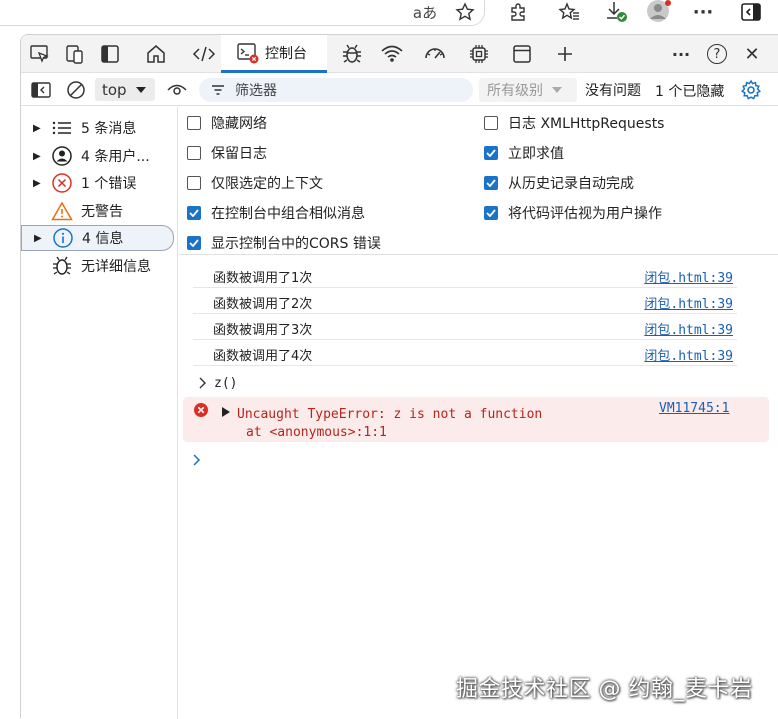 Image resolution: width=778 pixels, height=719 pixels. What do you see at coordinates (274, 54) in the screenshot?
I see `tab-console: 控制台` at bounding box center [274, 54].